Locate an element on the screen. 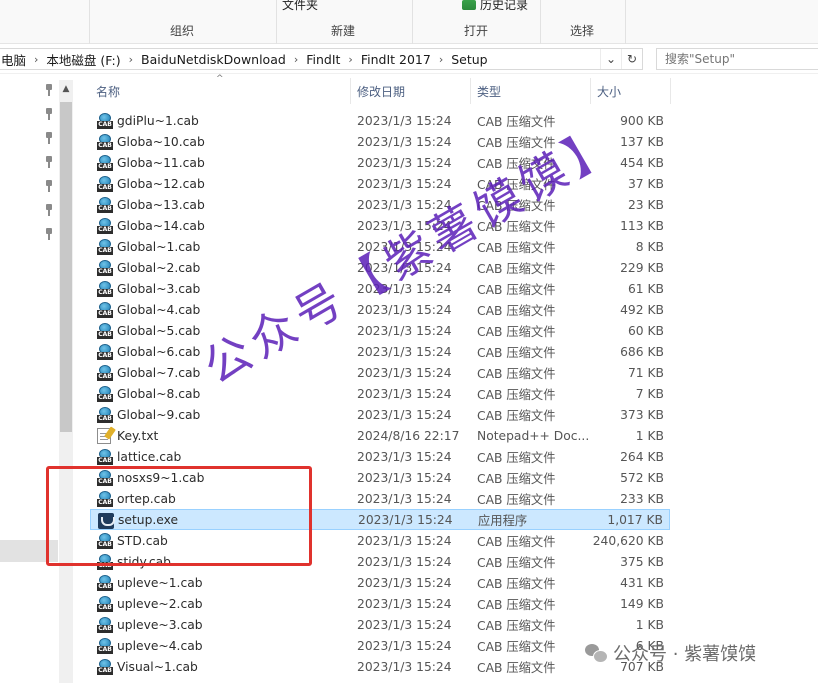 The height and width of the screenshot is (683, 818). refresh-icon: ↻ is located at coordinates (631, 59).